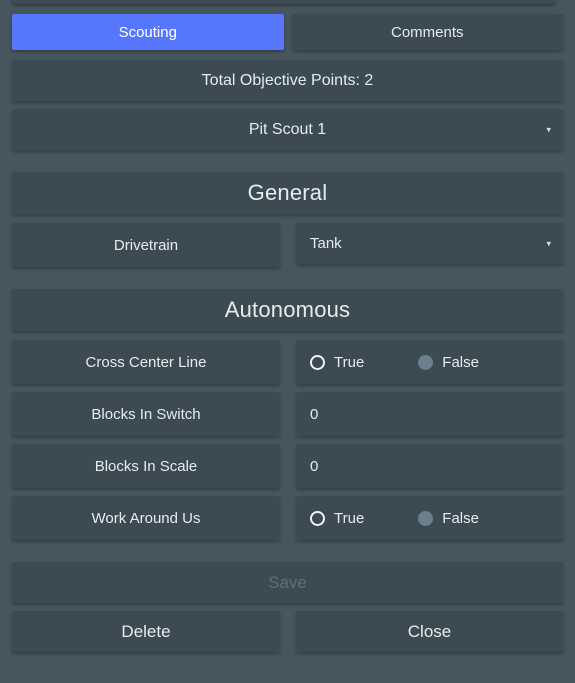 The image size is (575, 683). What do you see at coordinates (287, 362) in the screenshot?
I see `cross-center-line-row: Cross Center Line True False` at bounding box center [287, 362].